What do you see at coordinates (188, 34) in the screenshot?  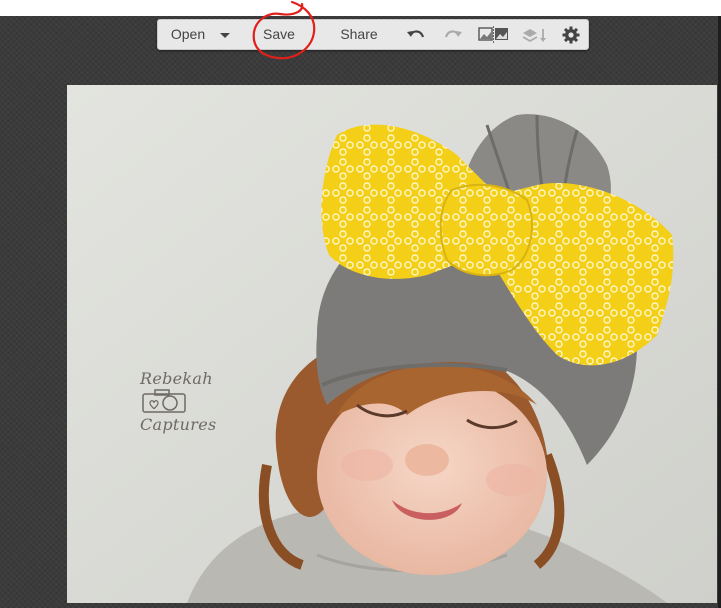 I see `open-button: Open` at bounding box center [188, 34].